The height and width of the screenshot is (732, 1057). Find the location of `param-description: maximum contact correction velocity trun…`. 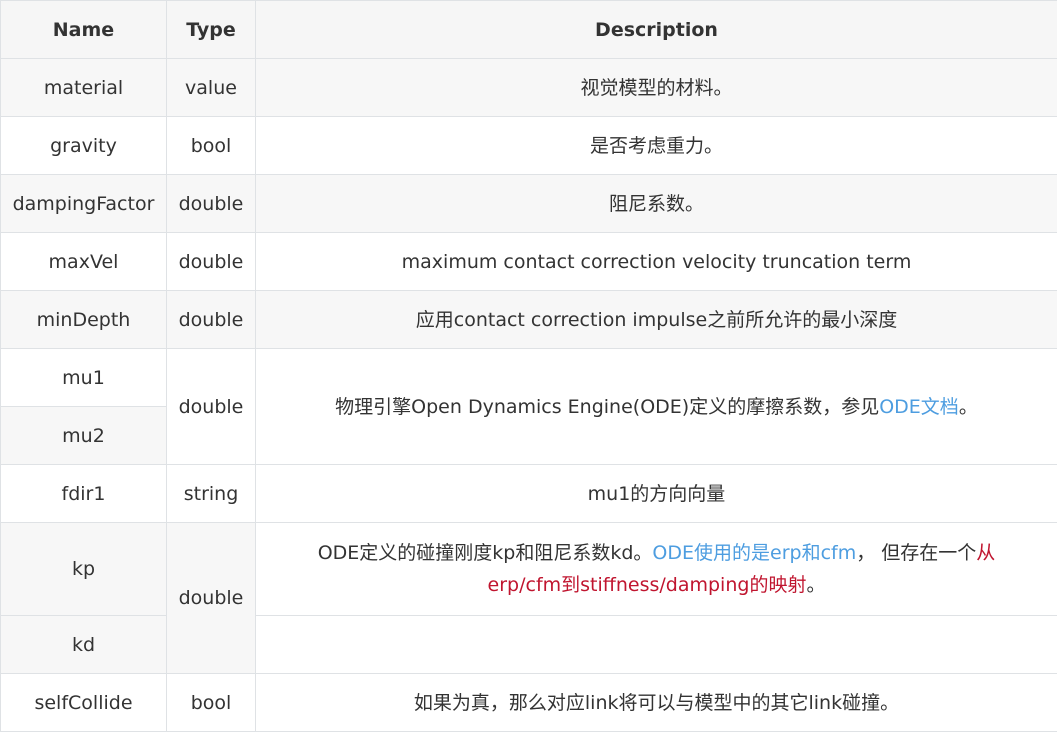

param-description: maximum contact correction velocity trun… is located at coordinates (656, 262).